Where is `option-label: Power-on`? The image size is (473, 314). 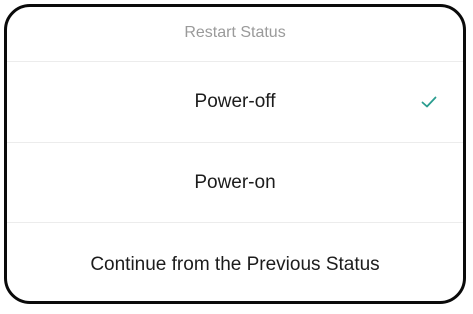 option-label: Power-on is located at coordinates (235, 182).